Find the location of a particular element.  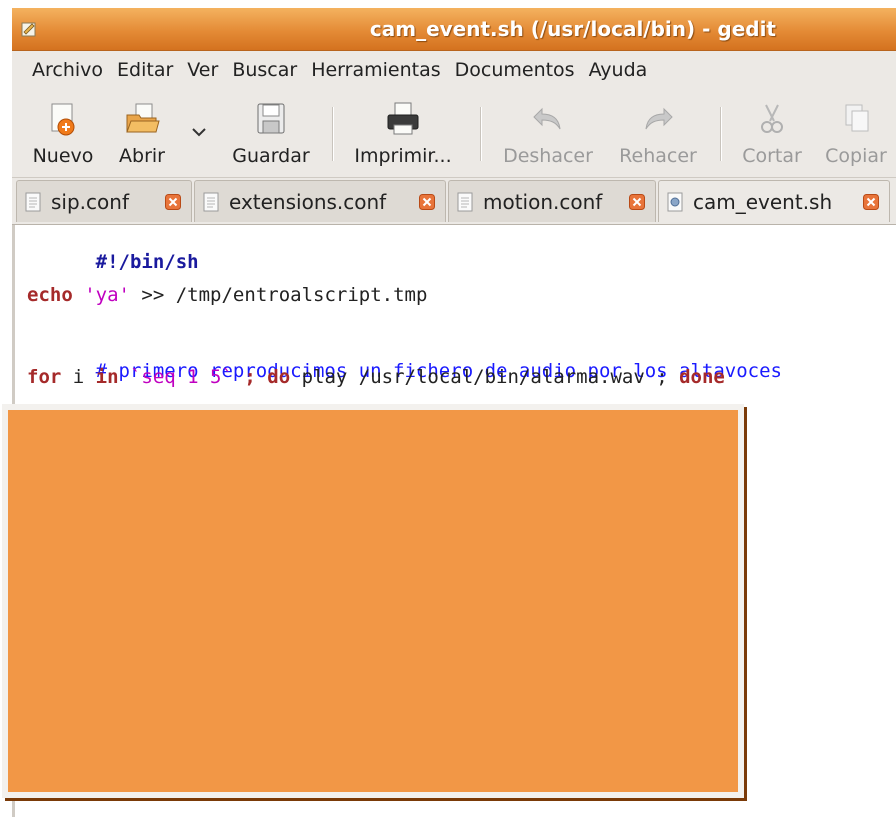

tab-sip-conf: sip.conf is located at coordinates (104, 201).